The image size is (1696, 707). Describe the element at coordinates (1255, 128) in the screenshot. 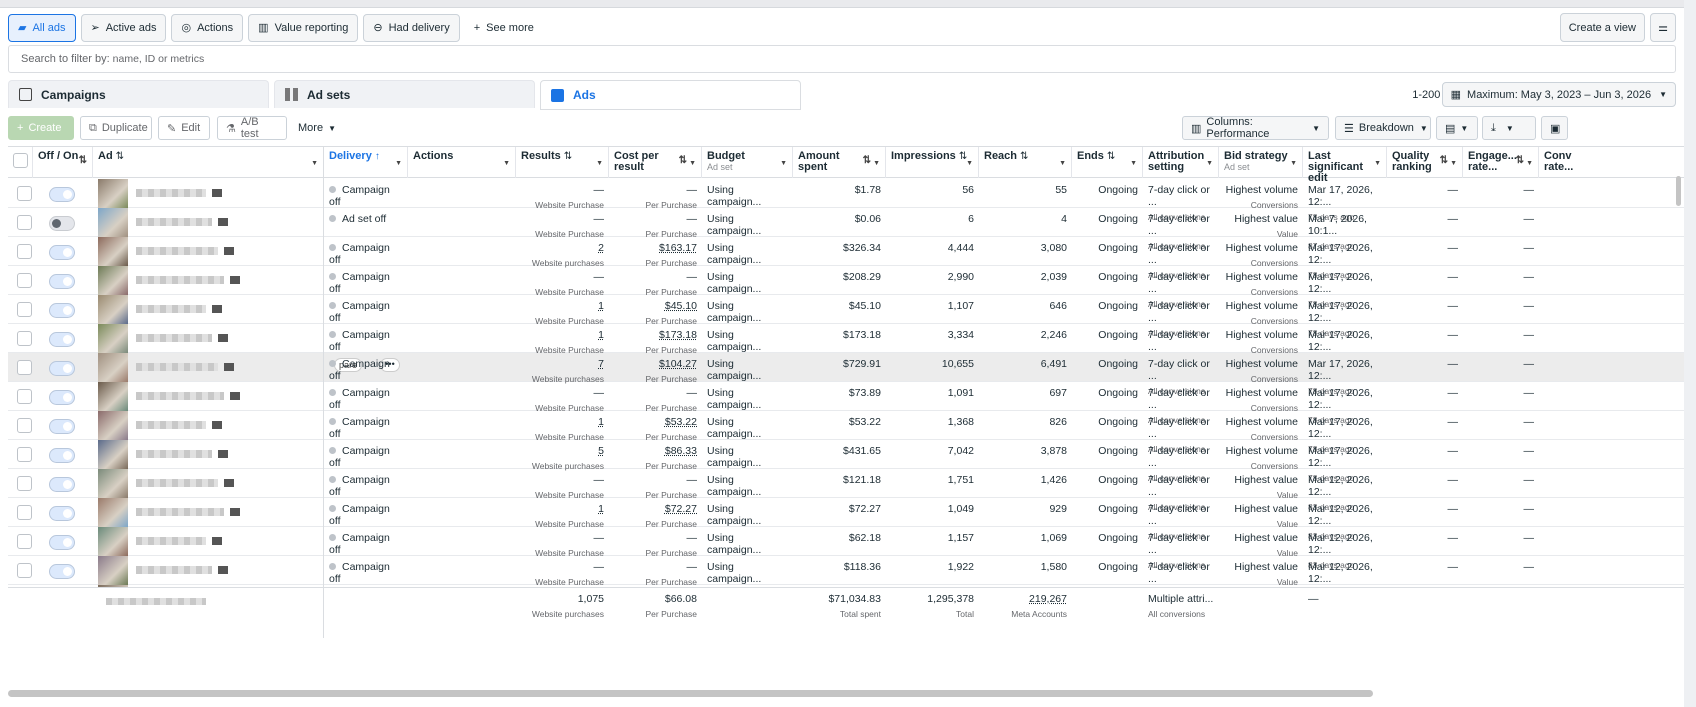

I see `columns-button: ▥ Columns: Performance ▼` at that location.